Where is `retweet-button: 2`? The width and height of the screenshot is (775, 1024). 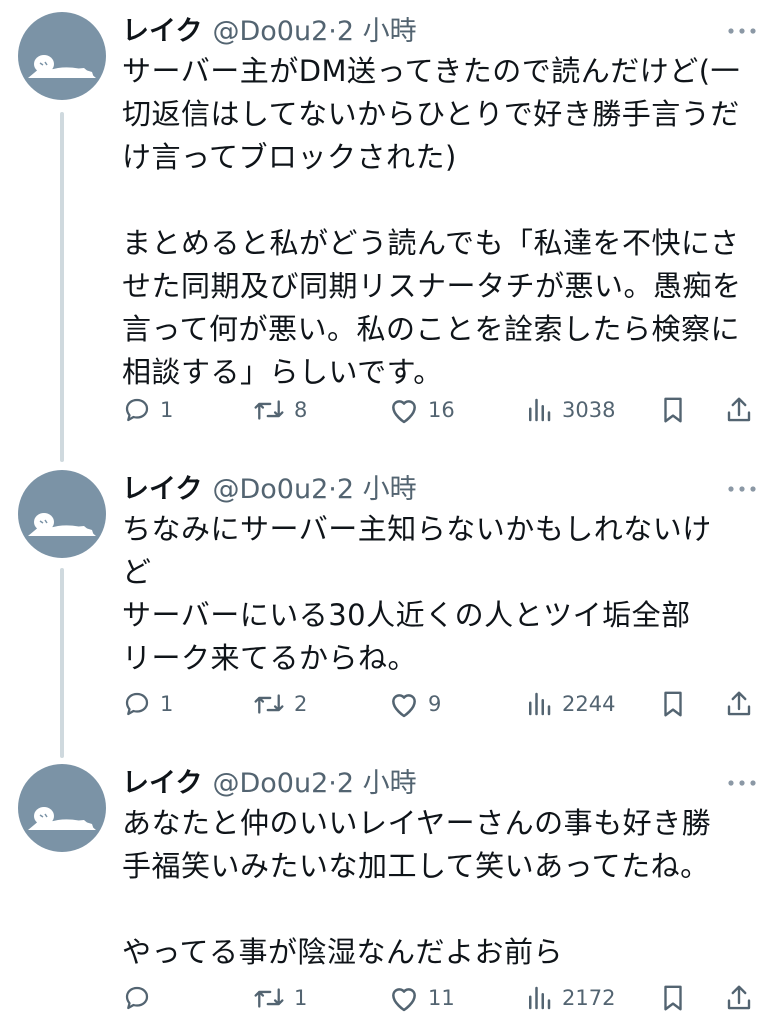
retweet-button: 2 is located at coordinates (279, 704).